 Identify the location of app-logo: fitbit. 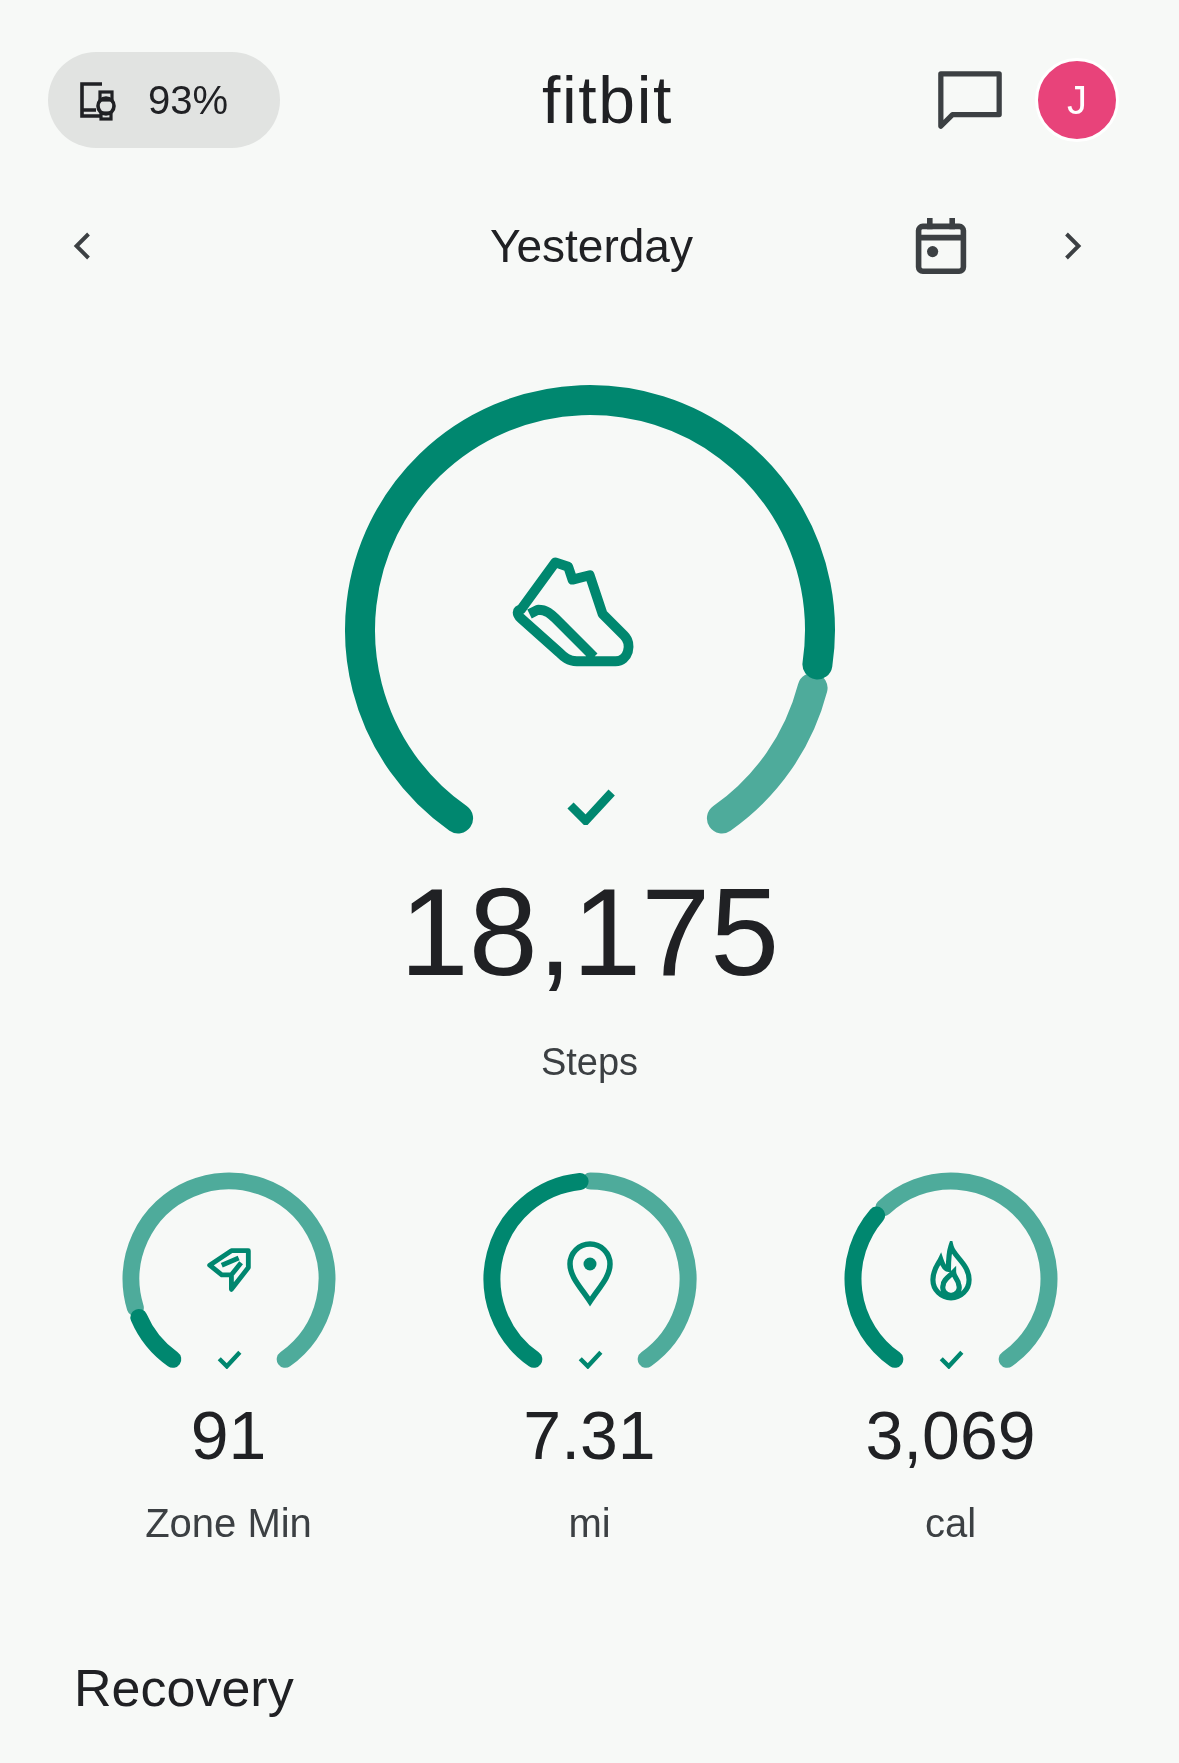
(607, 100).